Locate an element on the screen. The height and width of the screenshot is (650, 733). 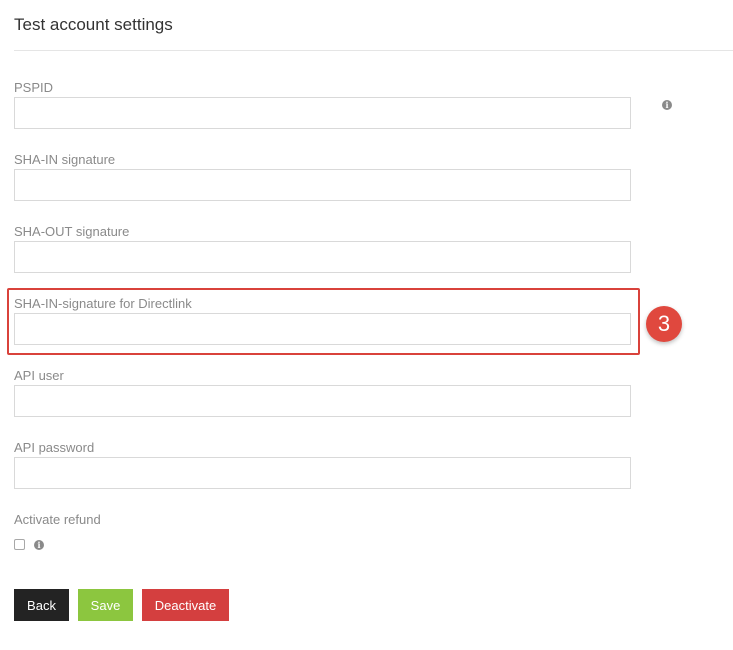
save-button: Save is located at coordinates (105, 605).